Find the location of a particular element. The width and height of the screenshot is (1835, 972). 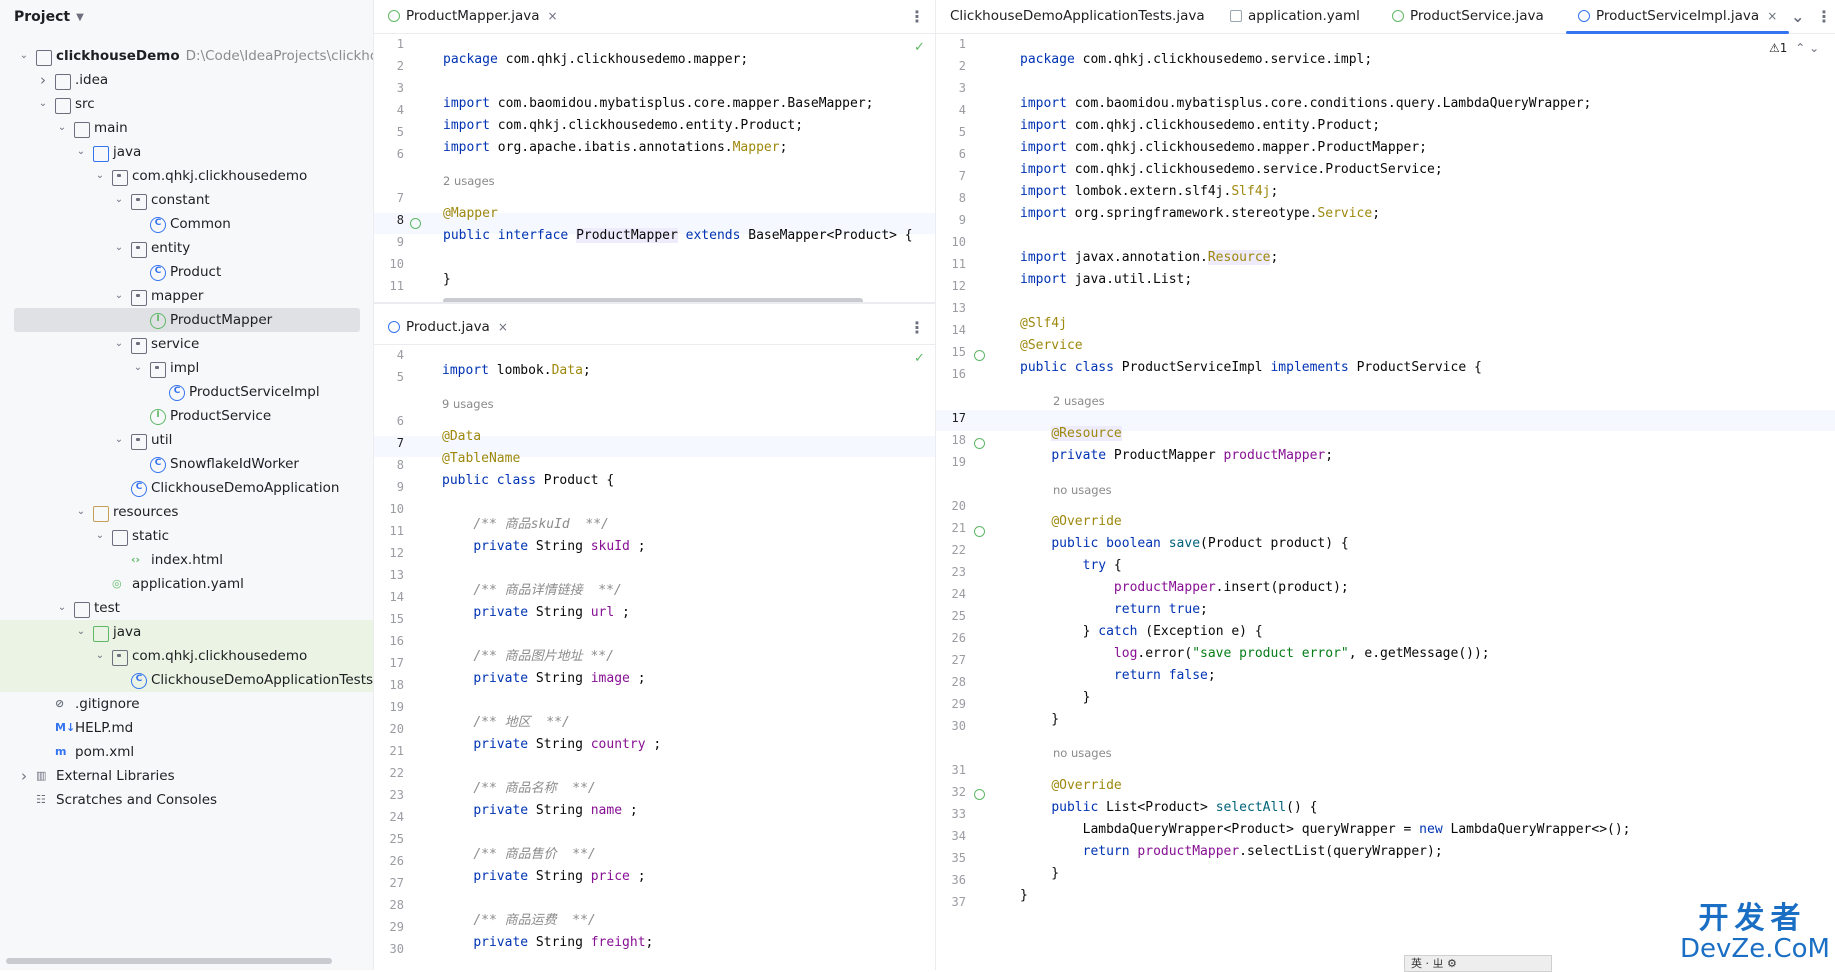

yaml-icon is located at coordinates (1236, 16).